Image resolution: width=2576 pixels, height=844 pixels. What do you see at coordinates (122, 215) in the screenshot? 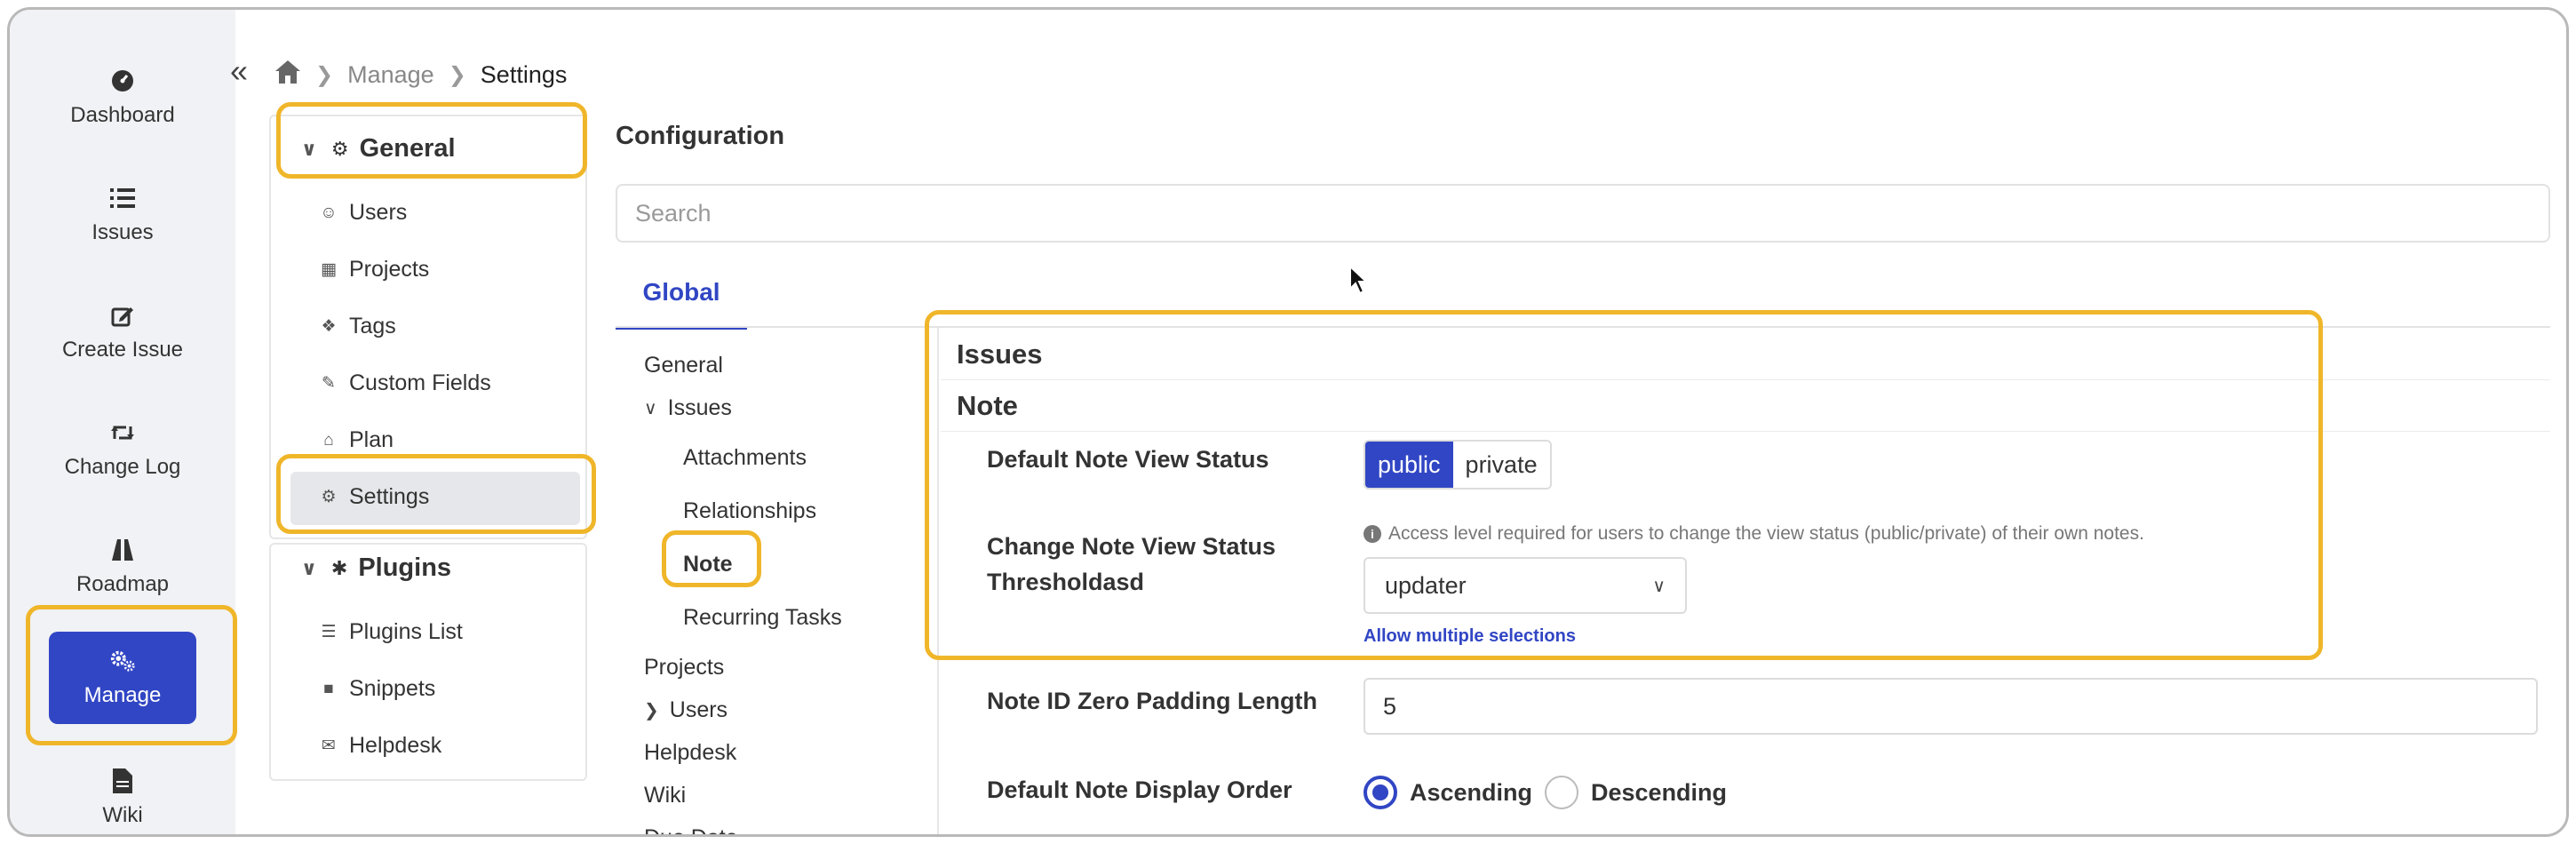
I see `rail-item-issues: Issues` at bounding box center [122, 215].